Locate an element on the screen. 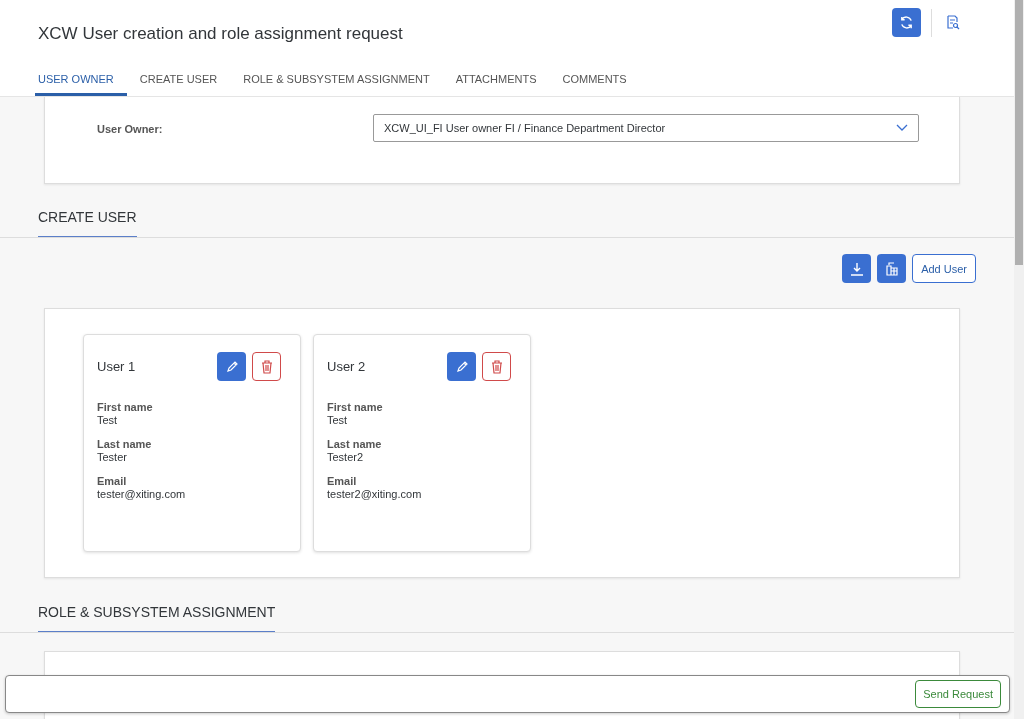  copy-table-button is located at coordinates (892, 268).